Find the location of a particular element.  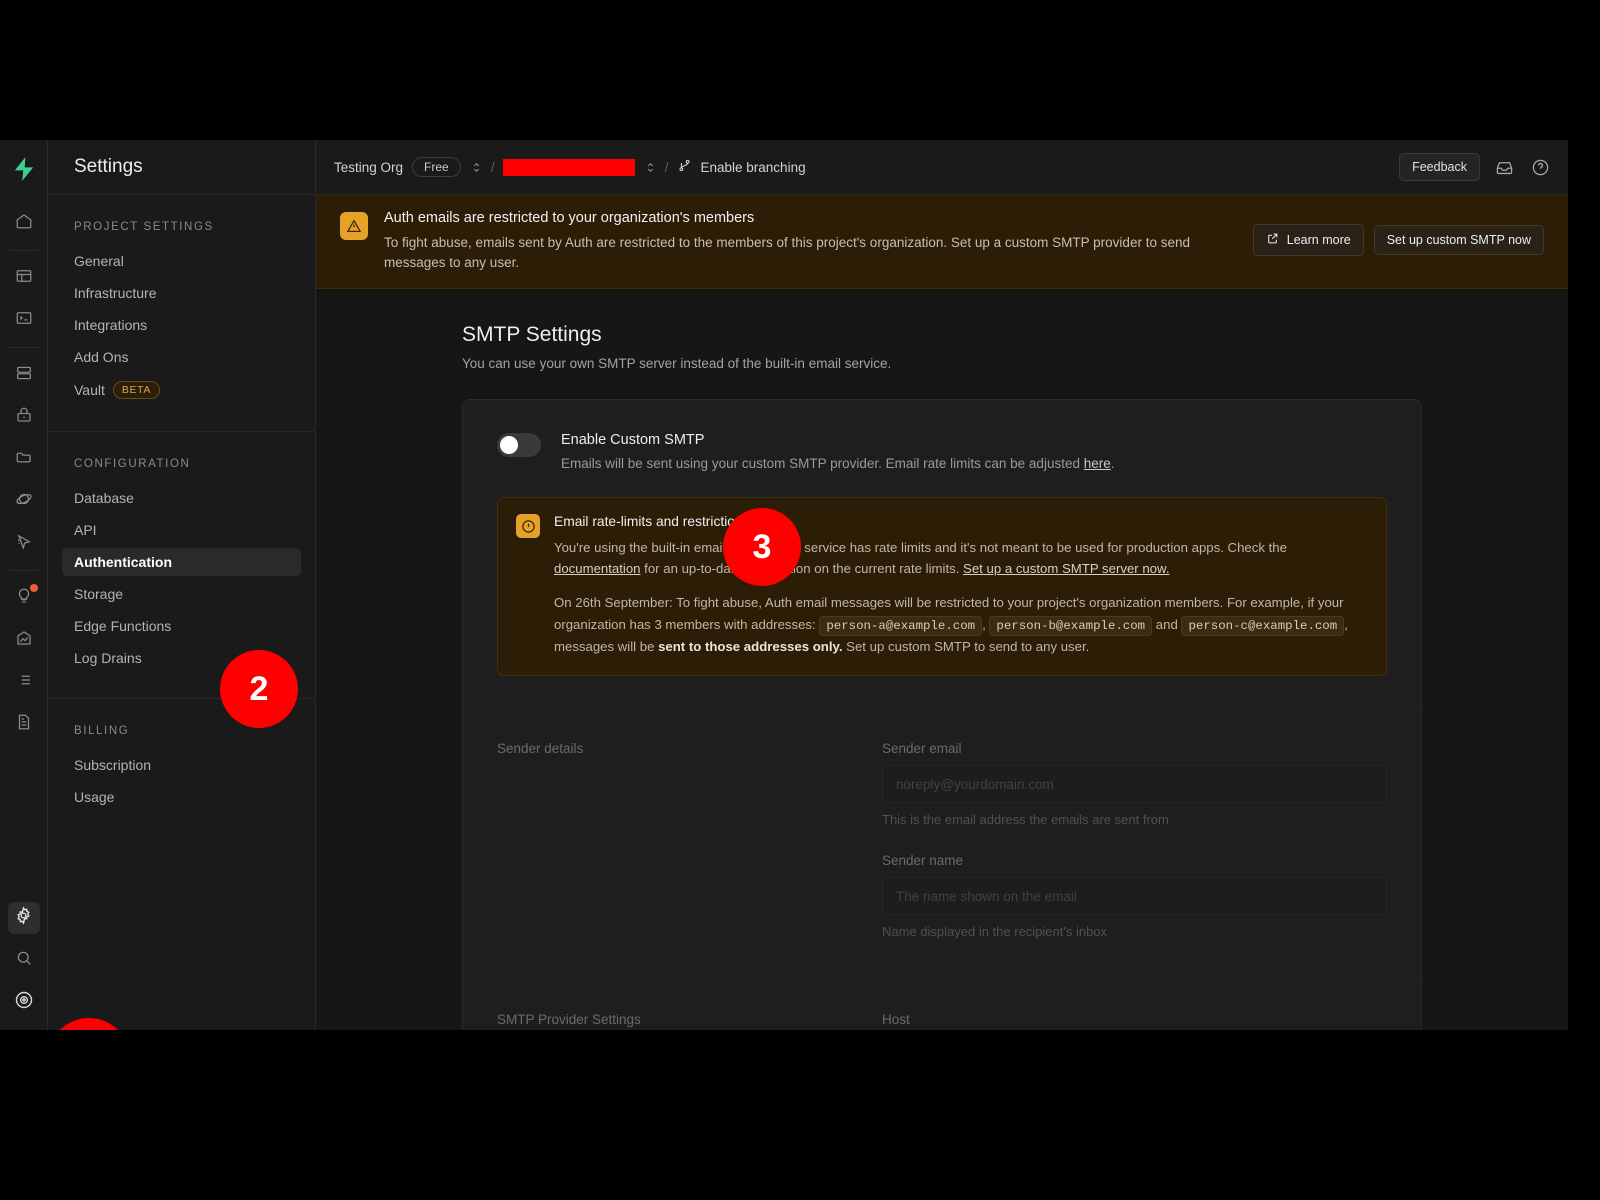

setup-custom-smtp-link: Set up a custom SMTP server now. is located at coordinates (1066, 568).